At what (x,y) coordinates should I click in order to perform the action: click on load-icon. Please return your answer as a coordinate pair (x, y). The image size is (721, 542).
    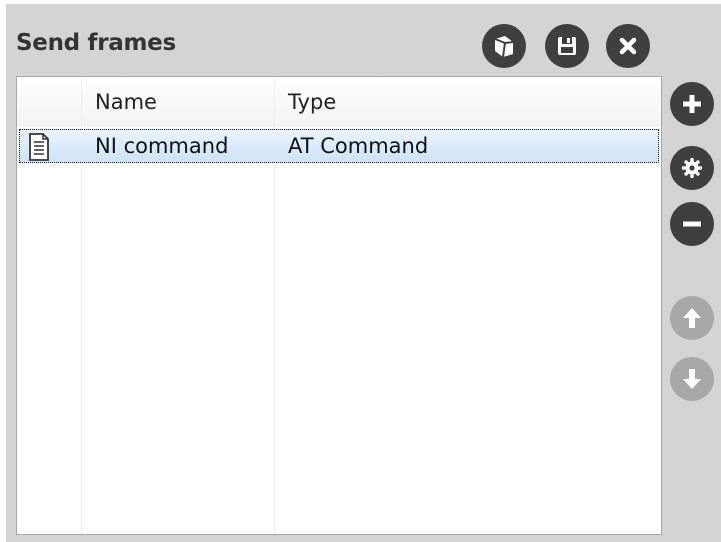
    Looking at the image, I should click on (504, 47).